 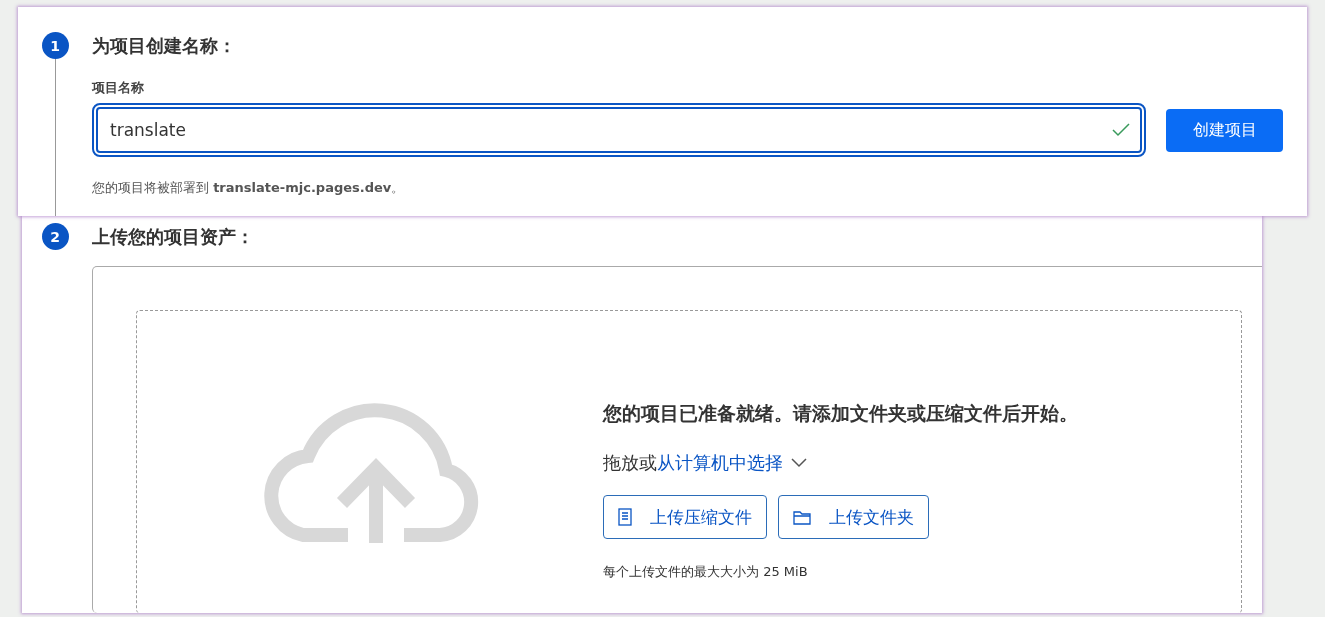 I want to click on step-number: 2, so click(x=55, y=236).